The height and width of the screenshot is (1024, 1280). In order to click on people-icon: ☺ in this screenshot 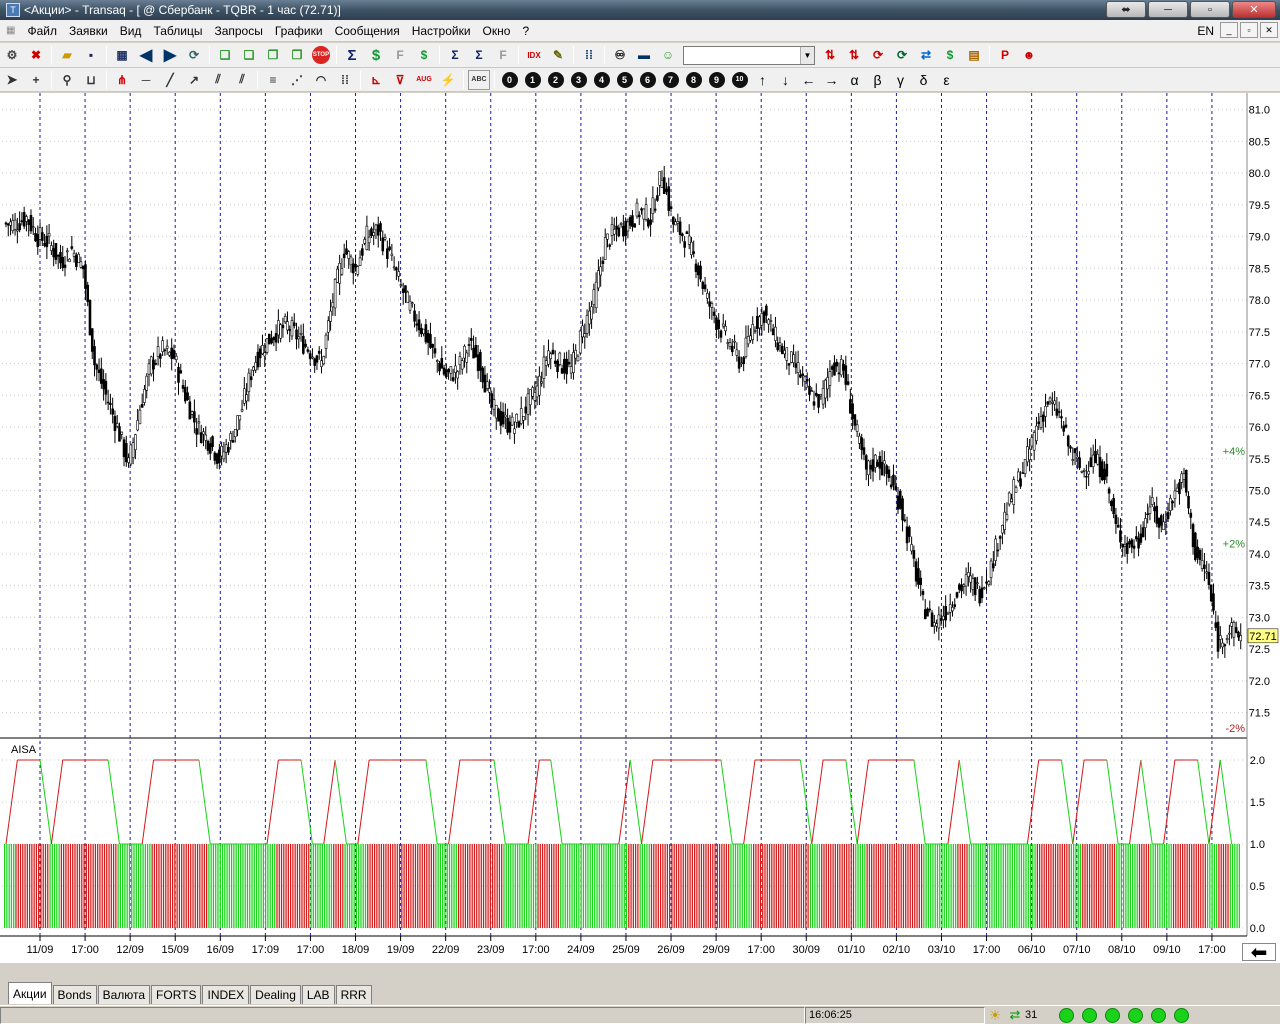, I will do `click(668, 55)`.